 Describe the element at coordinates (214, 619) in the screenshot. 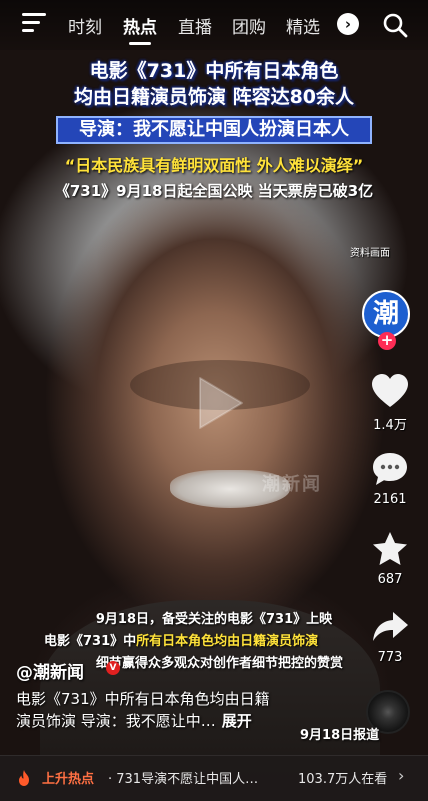

I see `subtitle-line-1: 9月18日，备受关注的电影《731》上映` at that location.